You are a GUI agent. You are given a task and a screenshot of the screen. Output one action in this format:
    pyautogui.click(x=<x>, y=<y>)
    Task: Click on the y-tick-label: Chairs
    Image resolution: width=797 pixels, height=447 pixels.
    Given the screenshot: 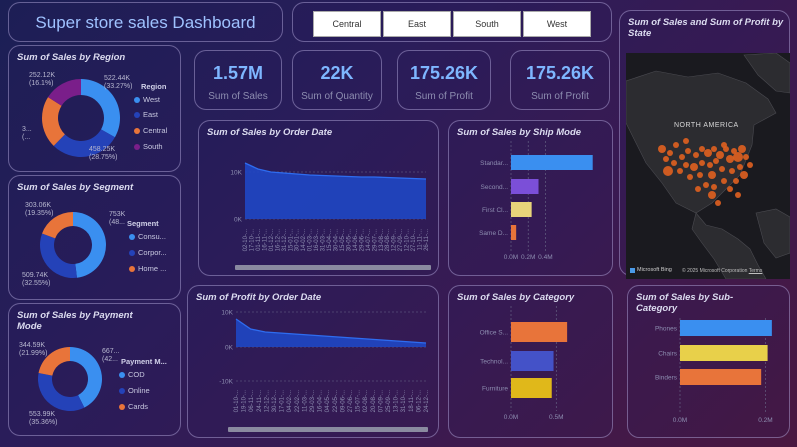 What is the action you would take?
    pyautogui.click(x=668, y=354)
    